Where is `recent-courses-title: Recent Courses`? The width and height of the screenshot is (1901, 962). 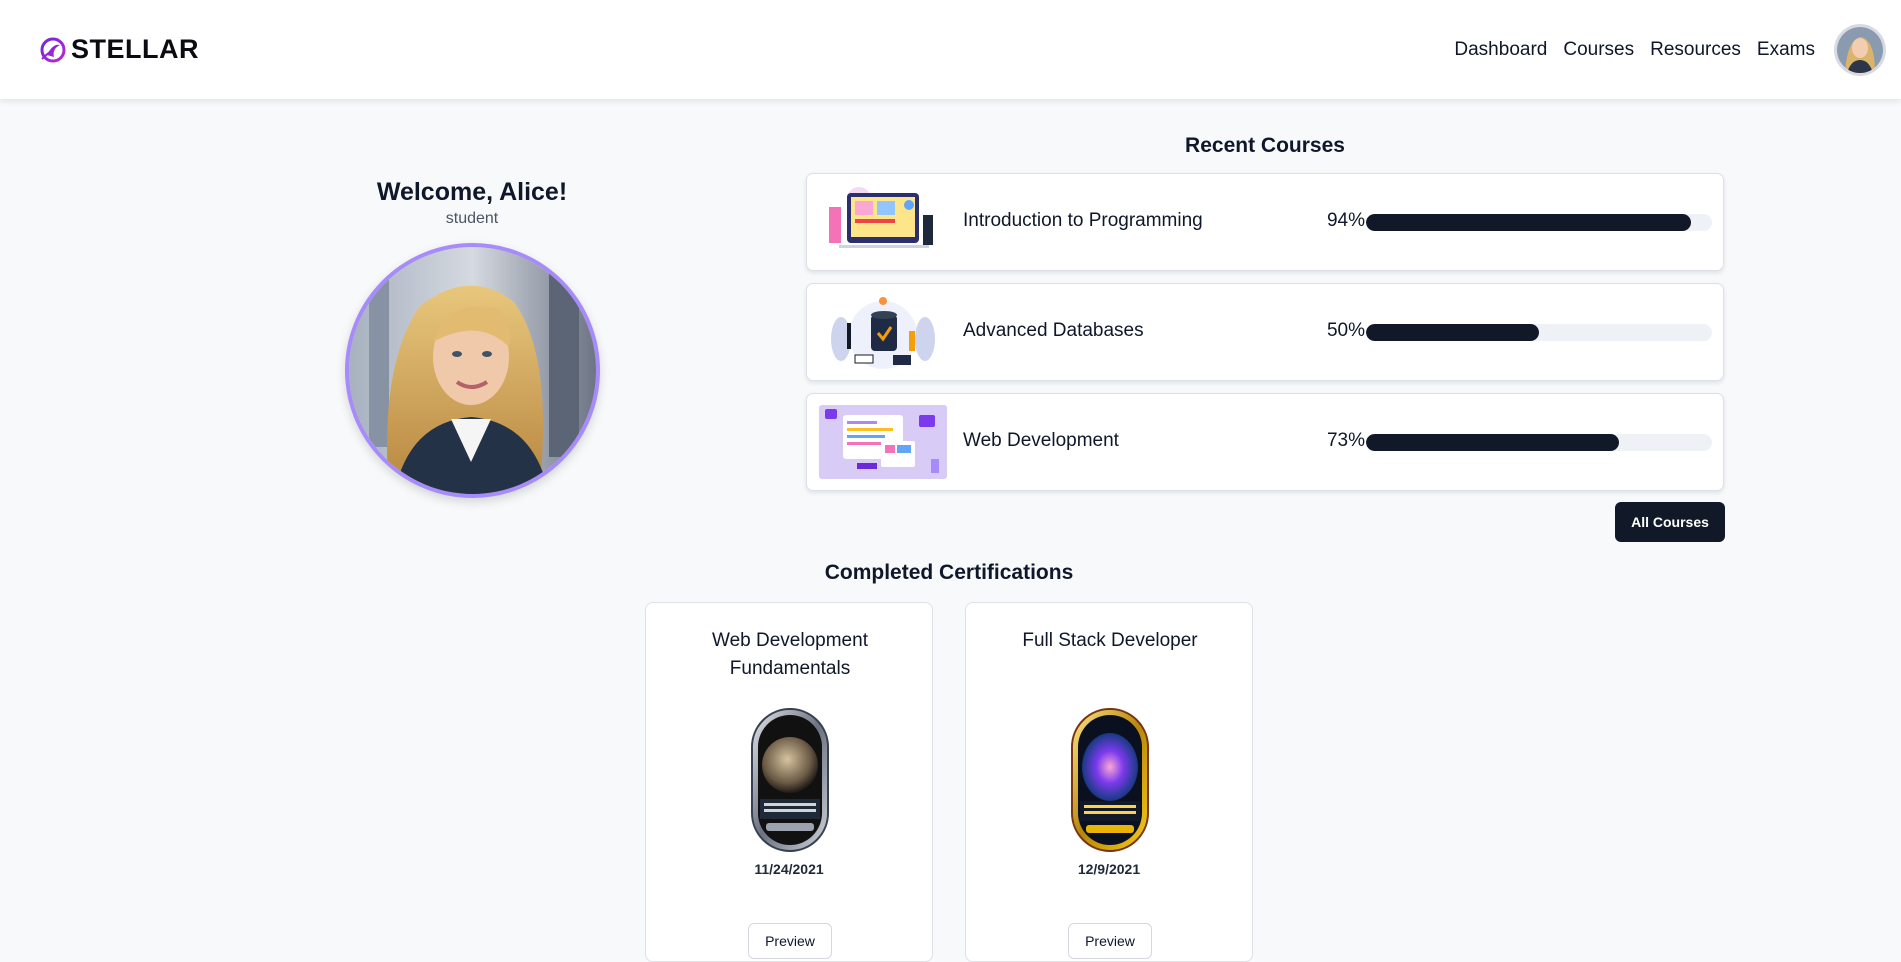 recent-courses-title: Recent Courses is located at coordinates (1265, 145).